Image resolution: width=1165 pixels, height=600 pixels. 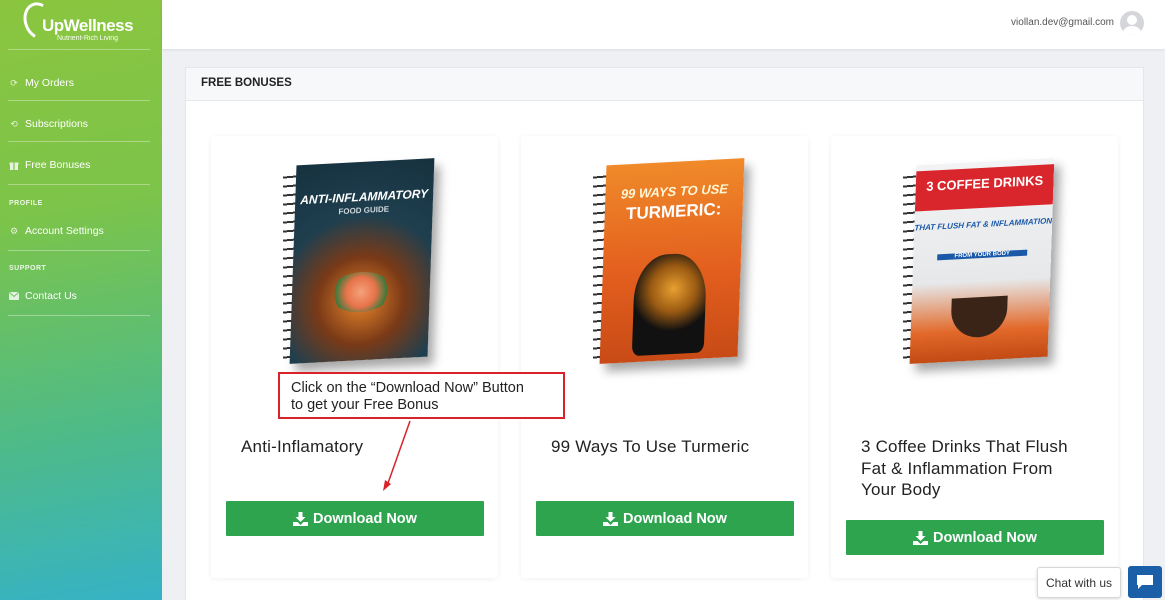 I want to click on chat-bubble-icon, so click(x=1145, y=582).